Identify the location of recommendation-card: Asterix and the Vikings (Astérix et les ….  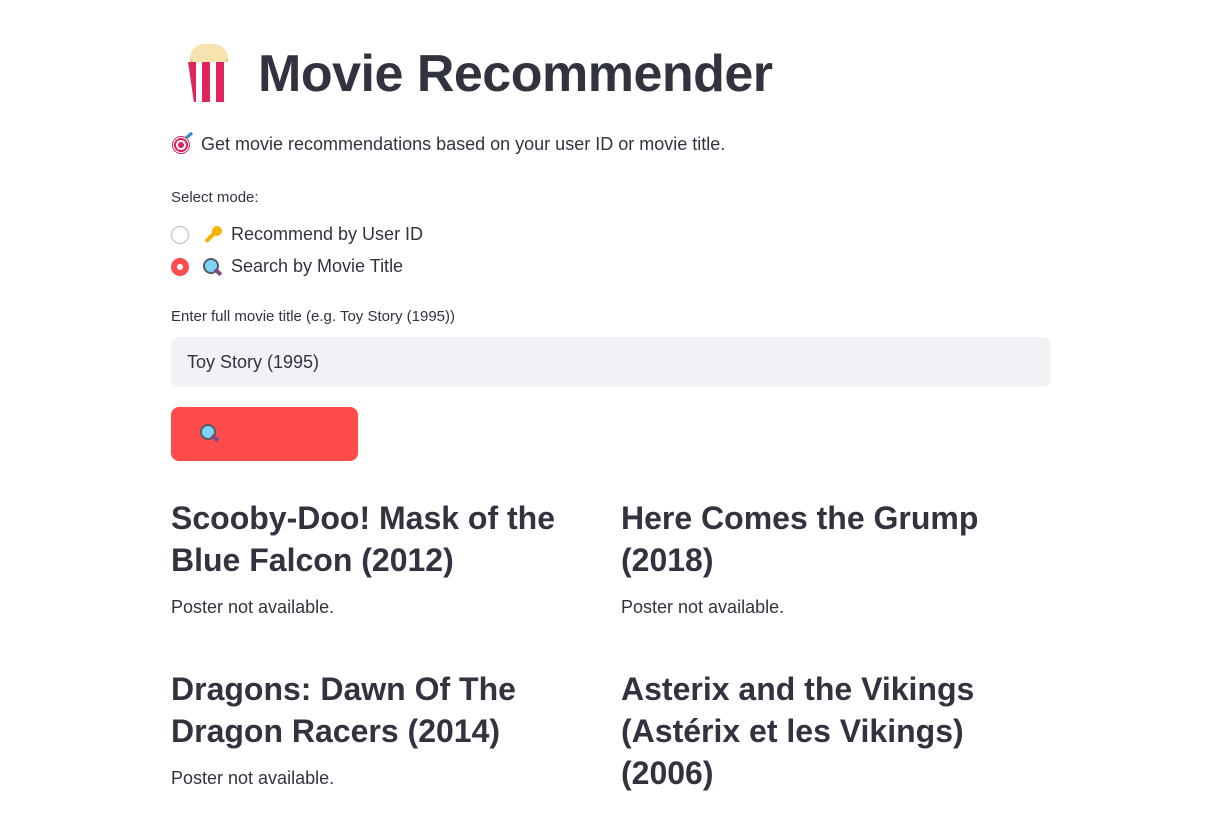
(811, 731).